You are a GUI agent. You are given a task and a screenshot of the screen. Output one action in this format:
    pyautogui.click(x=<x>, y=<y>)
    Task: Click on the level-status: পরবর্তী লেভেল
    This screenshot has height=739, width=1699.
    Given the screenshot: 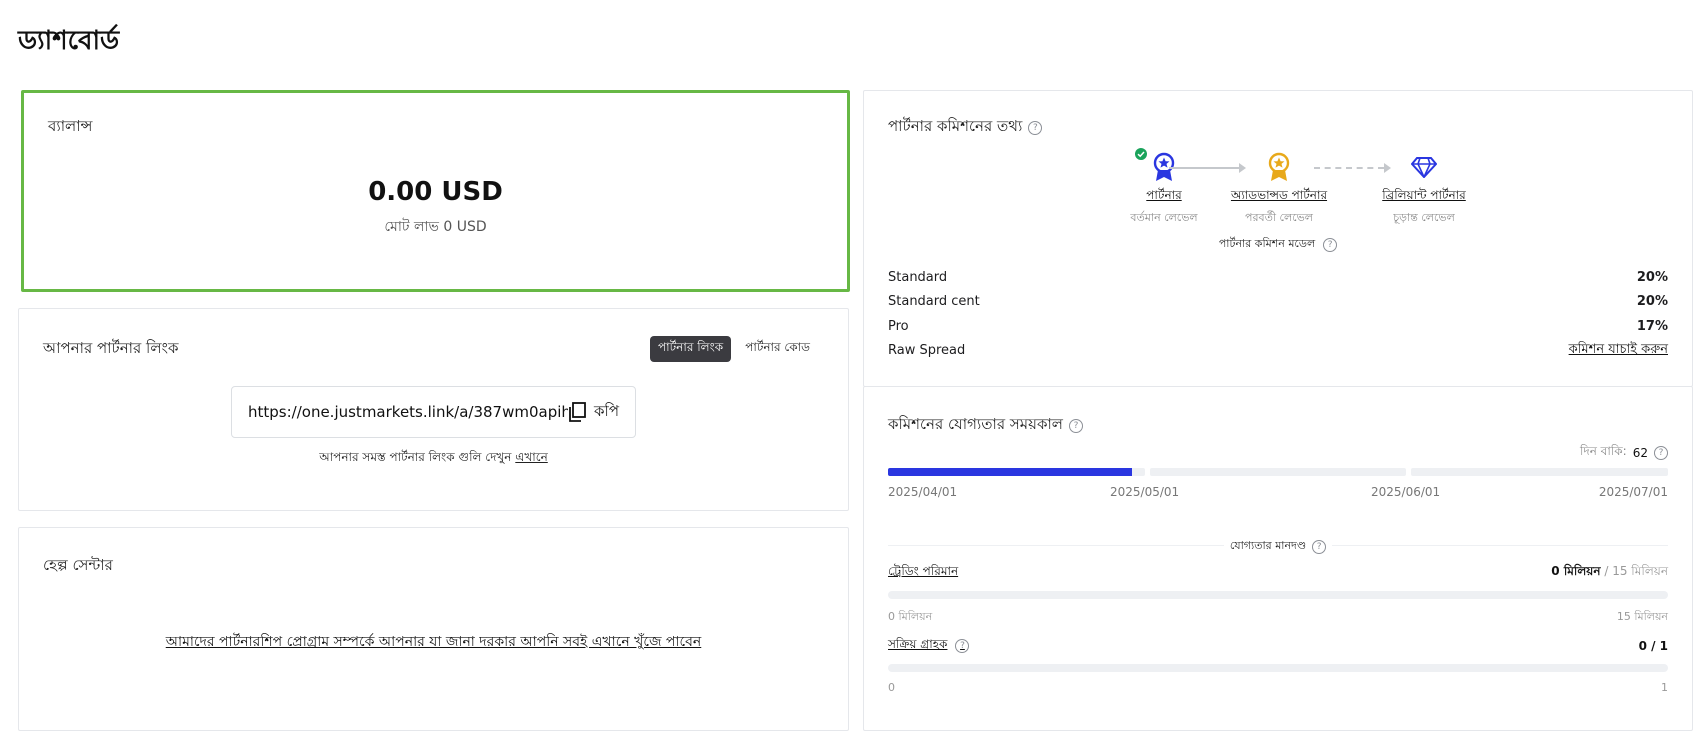 What is the action you would take?
    pyautogui.click(x=1278, y=217)
    